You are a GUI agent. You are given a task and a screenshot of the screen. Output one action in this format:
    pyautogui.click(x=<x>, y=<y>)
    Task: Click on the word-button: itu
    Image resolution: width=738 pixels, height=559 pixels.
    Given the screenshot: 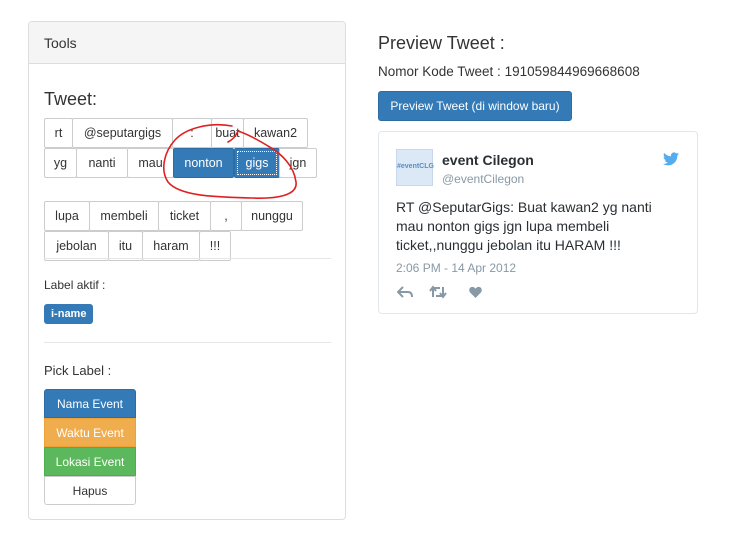 What is the action you would take?
    pyautogui.click(x=125, y=246)
    